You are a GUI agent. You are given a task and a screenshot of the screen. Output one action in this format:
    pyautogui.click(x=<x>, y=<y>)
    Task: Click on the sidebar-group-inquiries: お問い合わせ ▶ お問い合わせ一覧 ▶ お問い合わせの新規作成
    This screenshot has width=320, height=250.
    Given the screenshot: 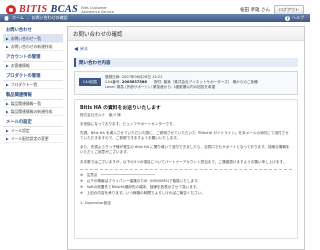 What is the action you would take?
    pyautogui.click(x=33, y=38)
    